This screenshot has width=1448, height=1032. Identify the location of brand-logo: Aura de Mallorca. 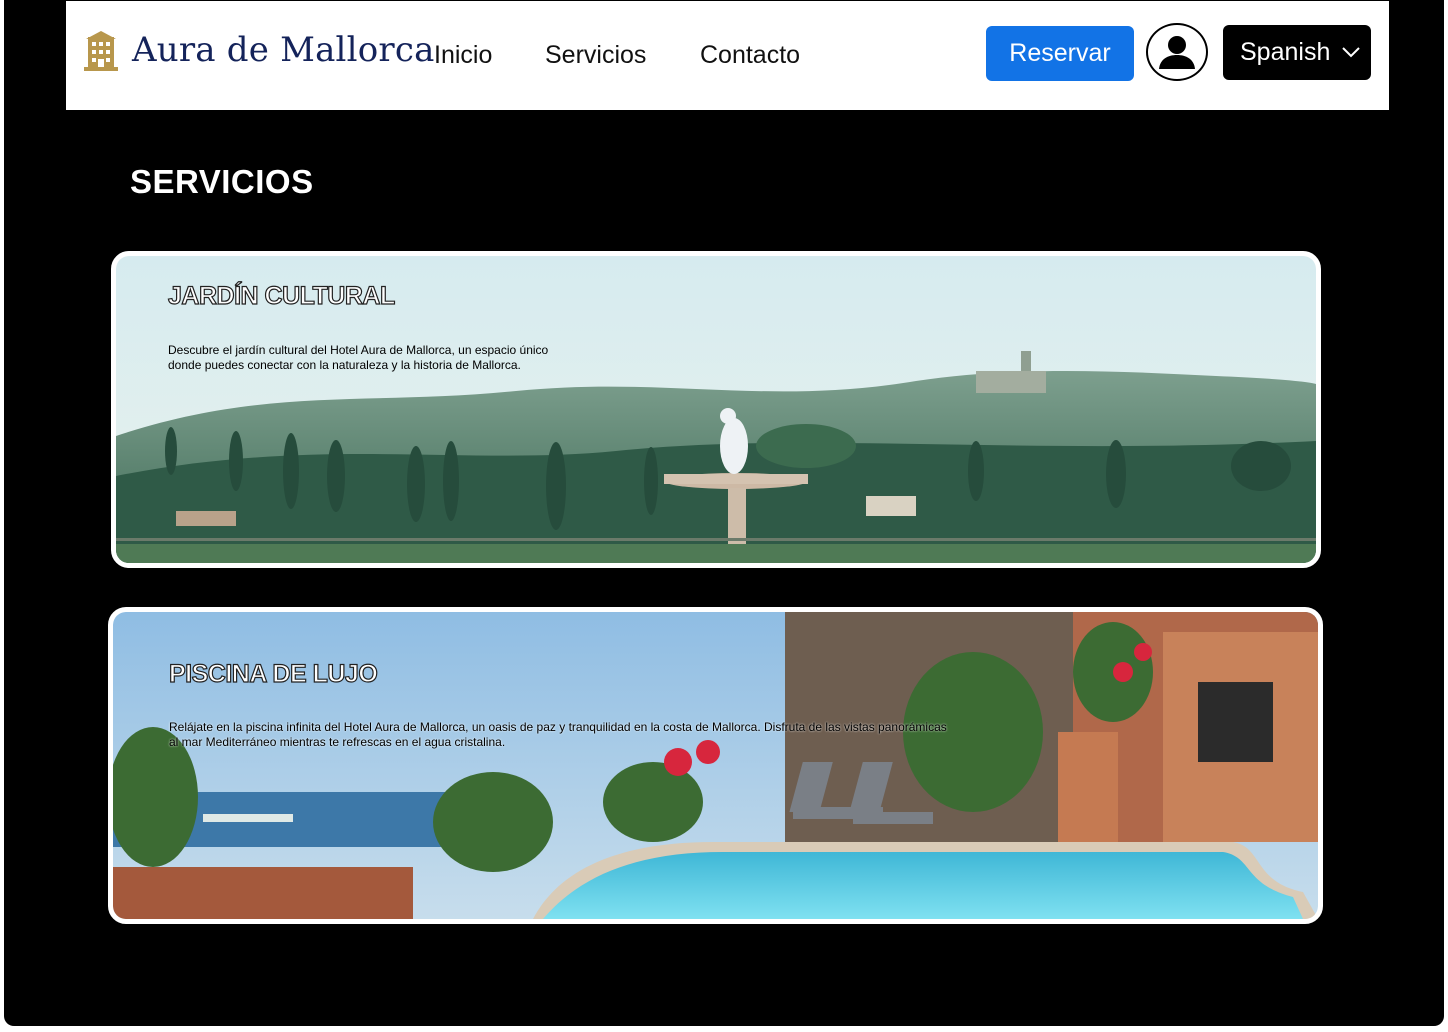
(259, 50).